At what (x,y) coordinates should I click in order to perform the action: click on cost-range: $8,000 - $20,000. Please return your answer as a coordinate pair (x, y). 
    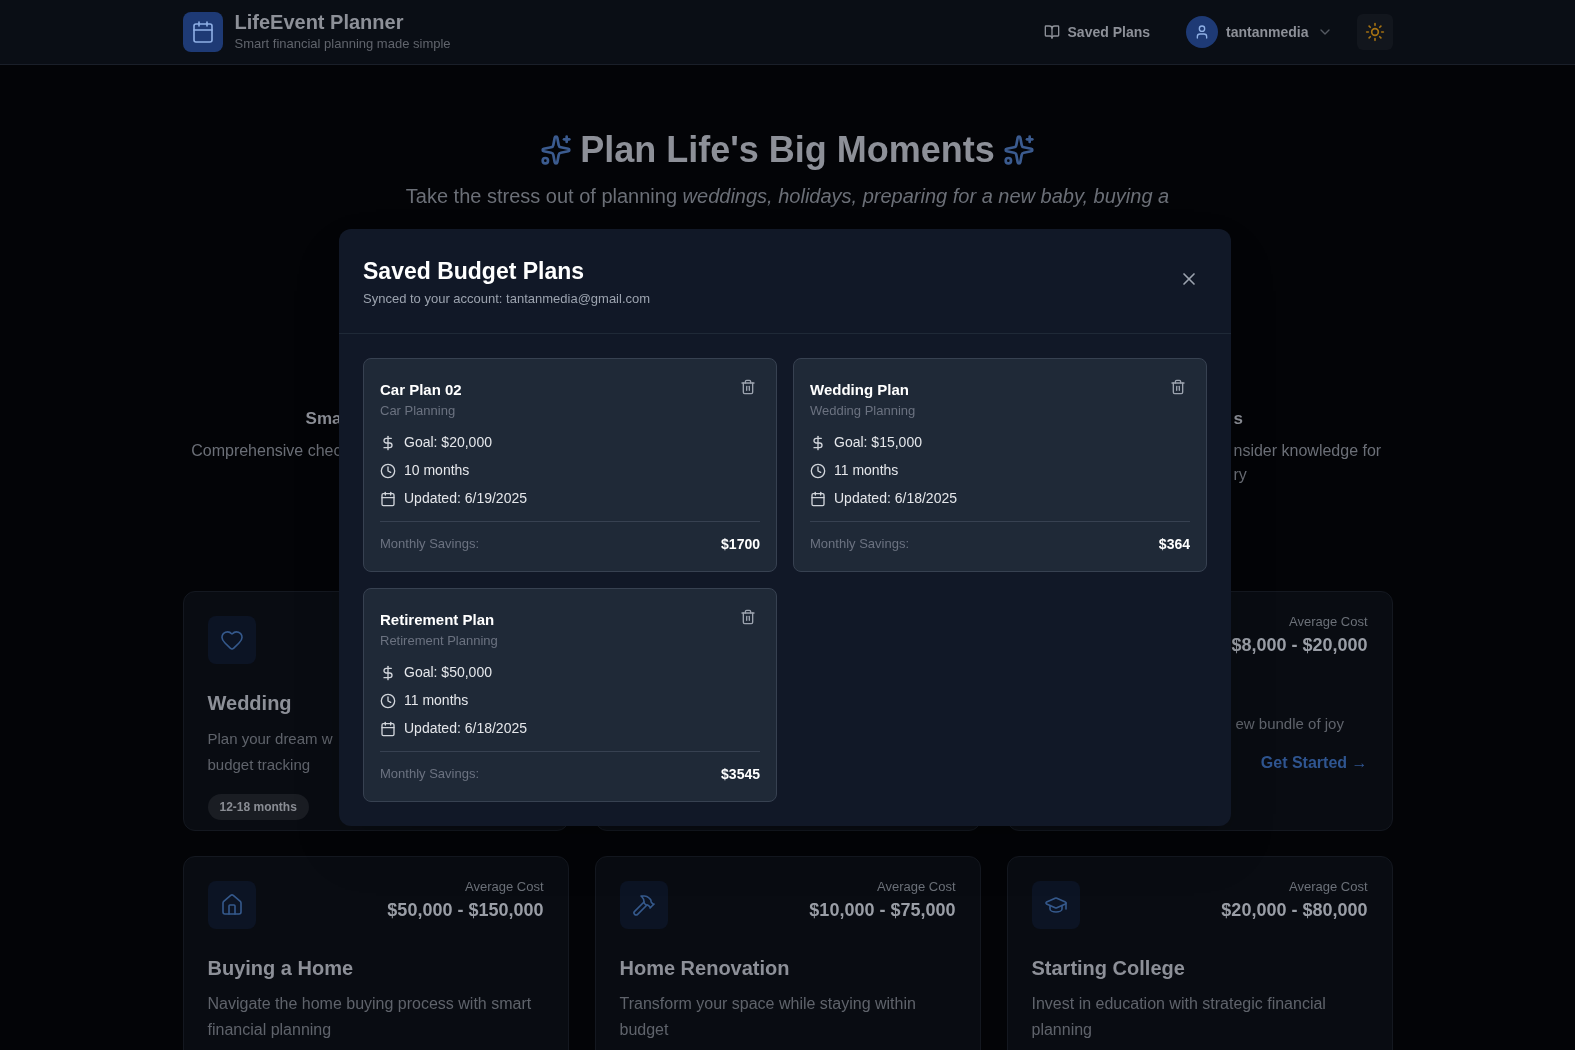
    Looking at the image, I should click on (1299, 645).